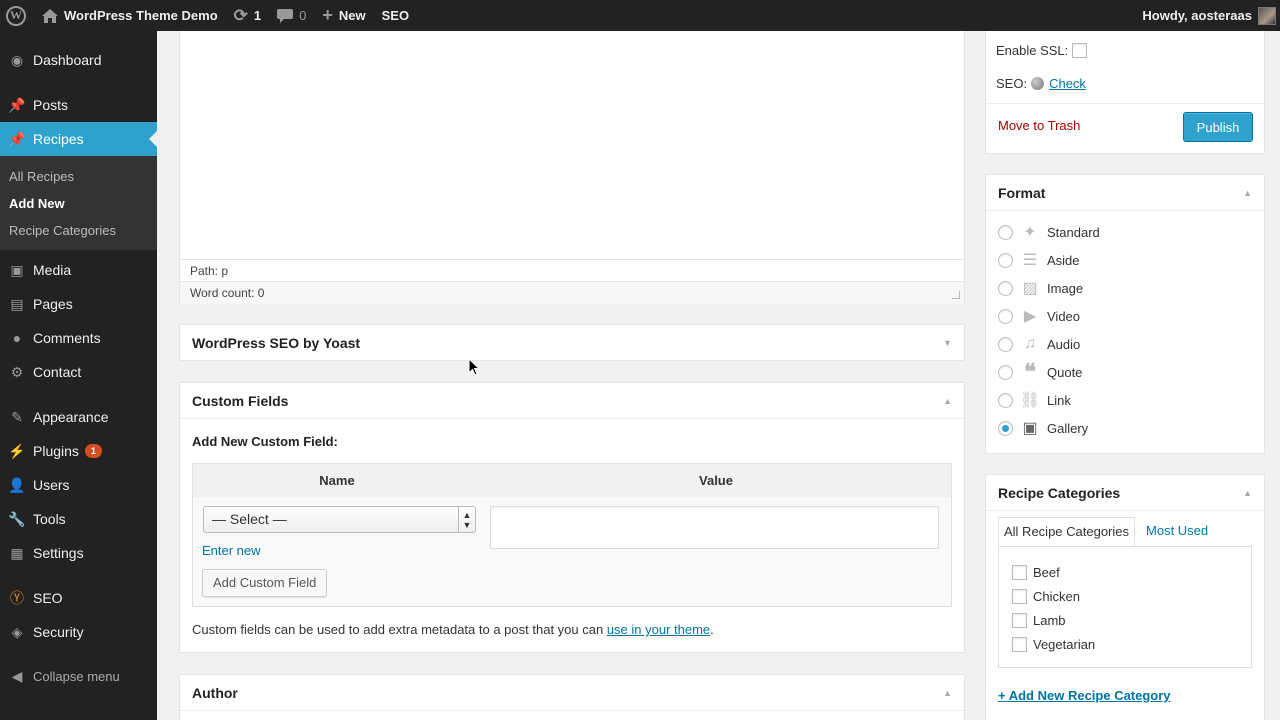  I want to click on chevron-down-icon: ▼, so click(947, 343).